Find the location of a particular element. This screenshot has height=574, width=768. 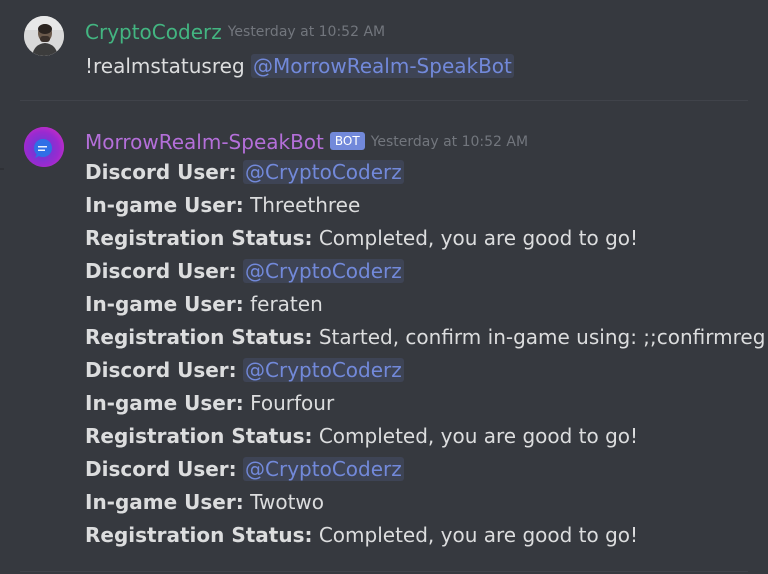

message-line: In-game User: Threethree is located at coordinates (425, 207).